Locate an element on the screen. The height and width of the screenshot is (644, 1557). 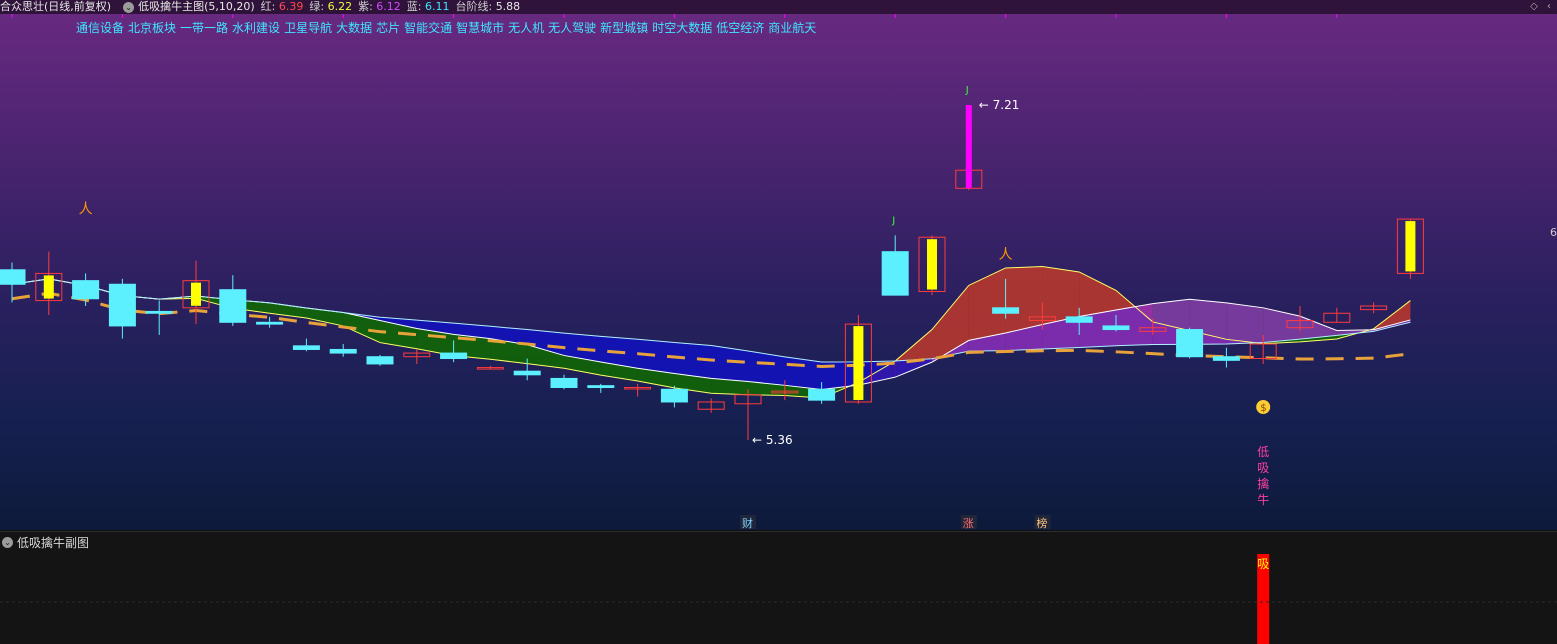
signal-bar-label: 吸 is located at coordinates (1263, 564).